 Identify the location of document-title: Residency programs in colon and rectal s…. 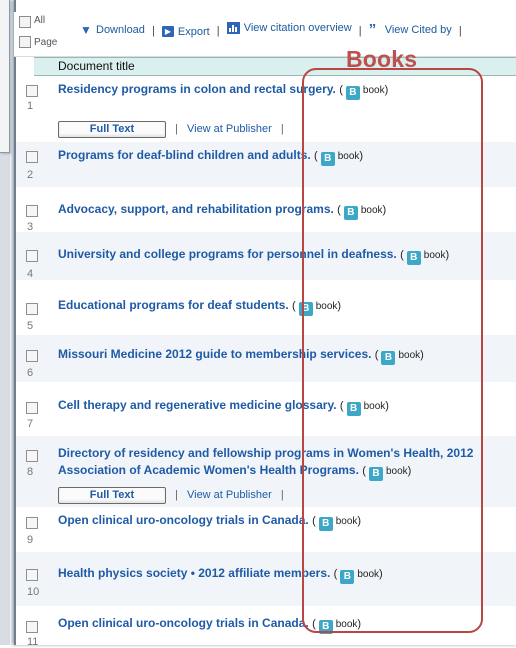
(197, 89).